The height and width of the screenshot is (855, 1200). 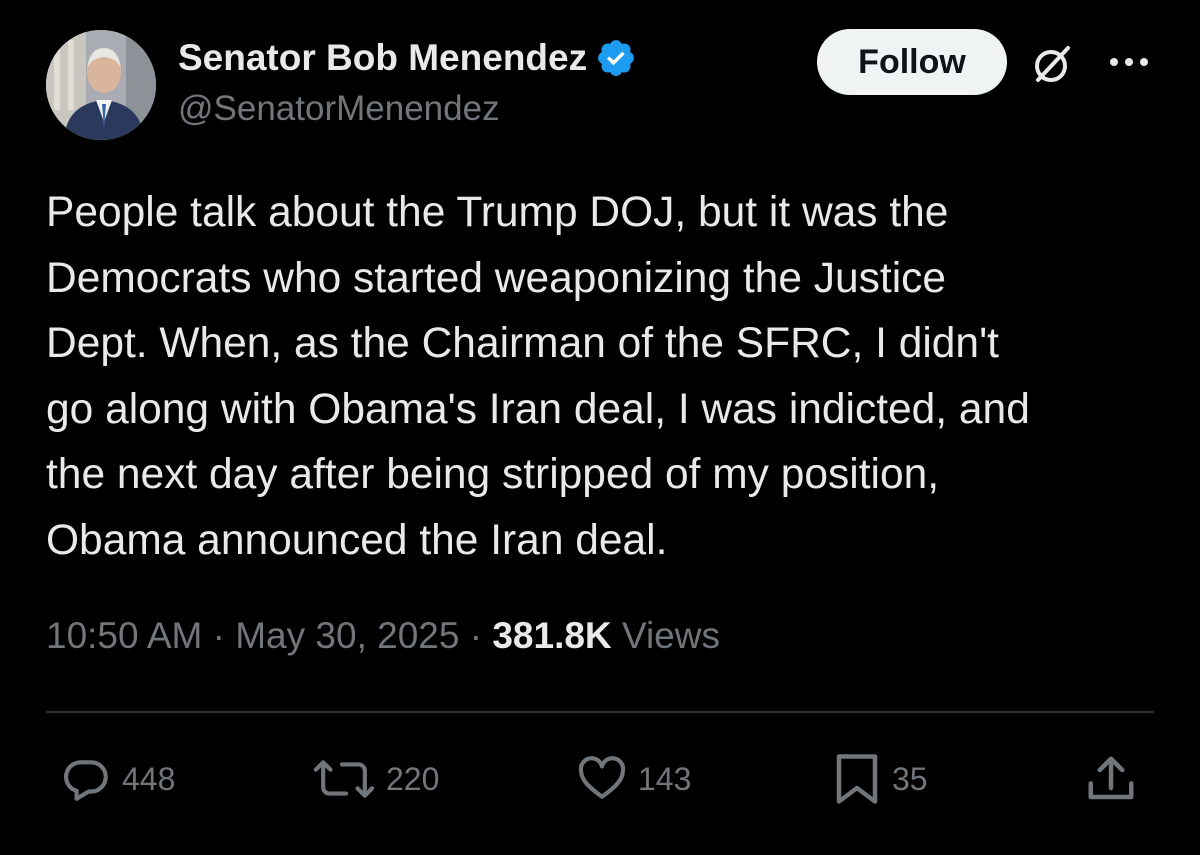 I want to click on verified-badge-icon, so click(x=616, y=58).